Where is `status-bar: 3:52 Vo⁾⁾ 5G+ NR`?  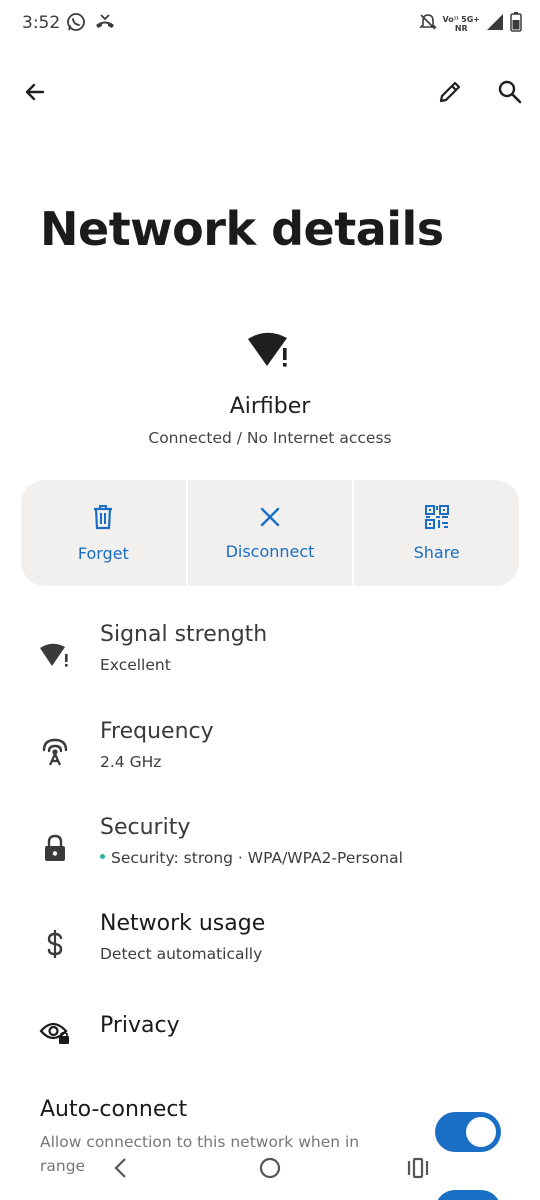
status-bar: 3:52 Vo⁾⁾ 5G+ NR is located at coordinates (270, 24).